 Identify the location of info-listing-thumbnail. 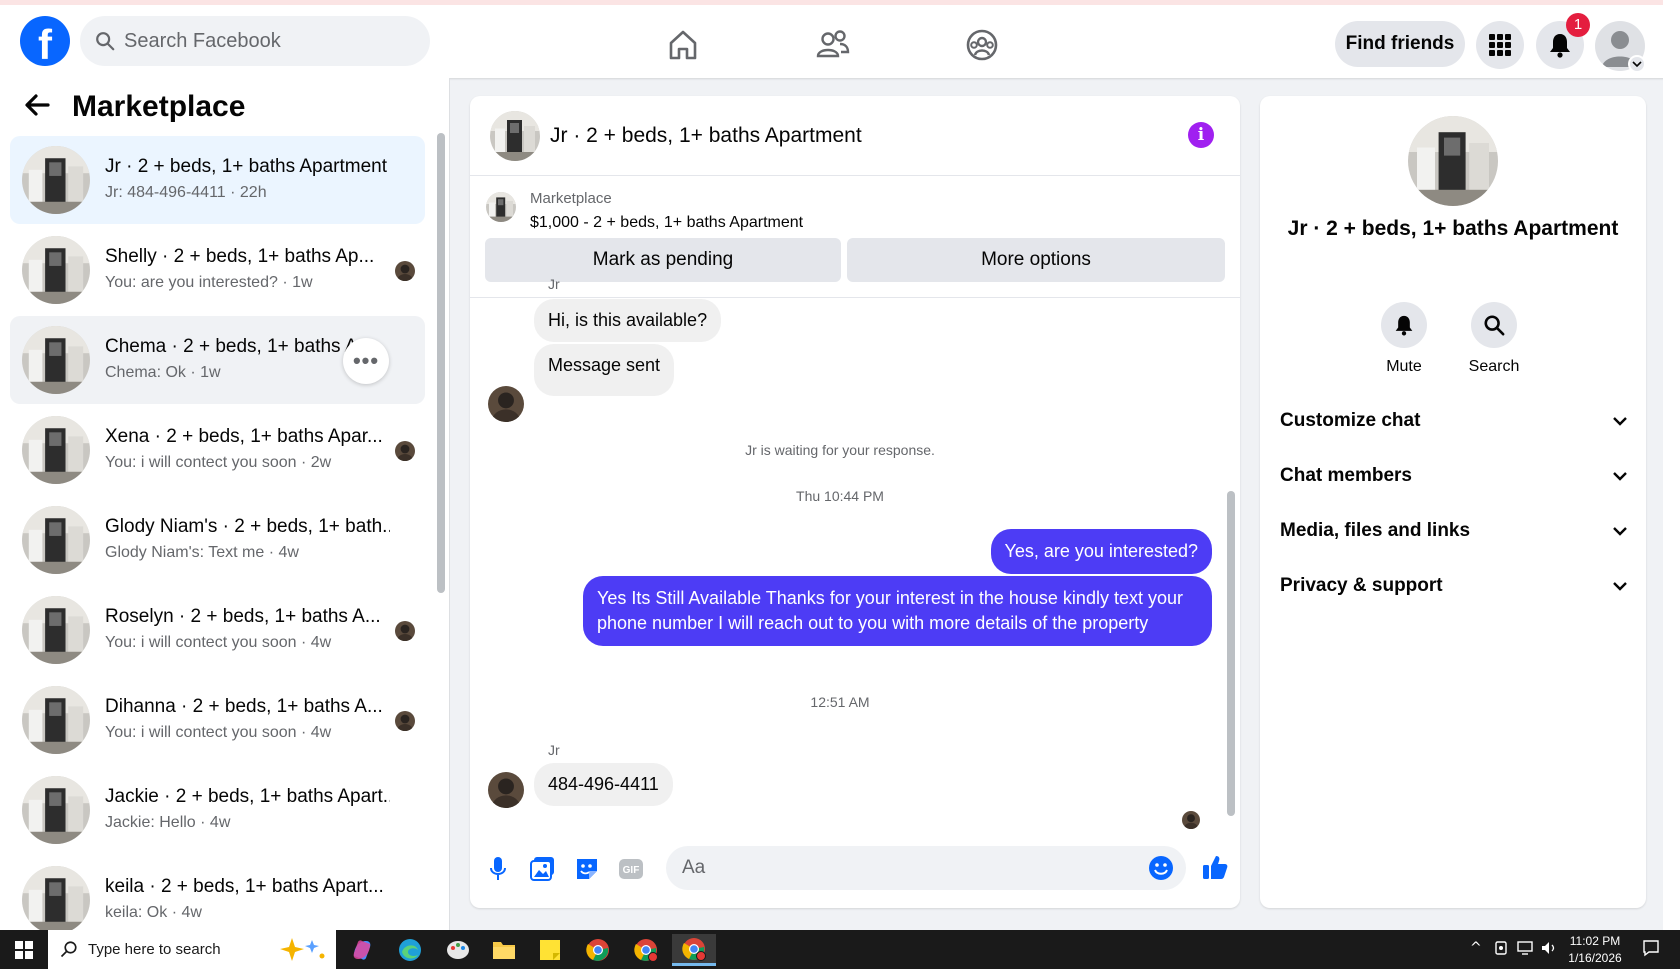
(1453, 161).